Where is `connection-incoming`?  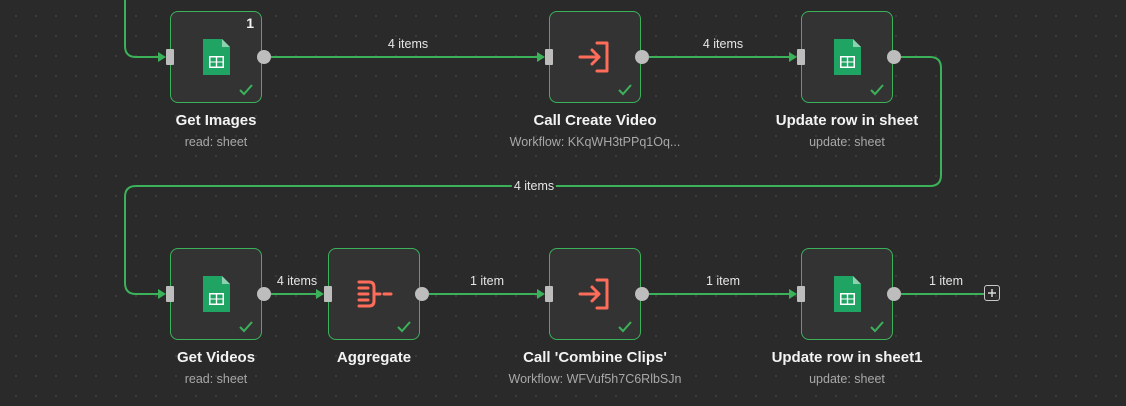 connection-incoming is located at coordinates (142, 29).